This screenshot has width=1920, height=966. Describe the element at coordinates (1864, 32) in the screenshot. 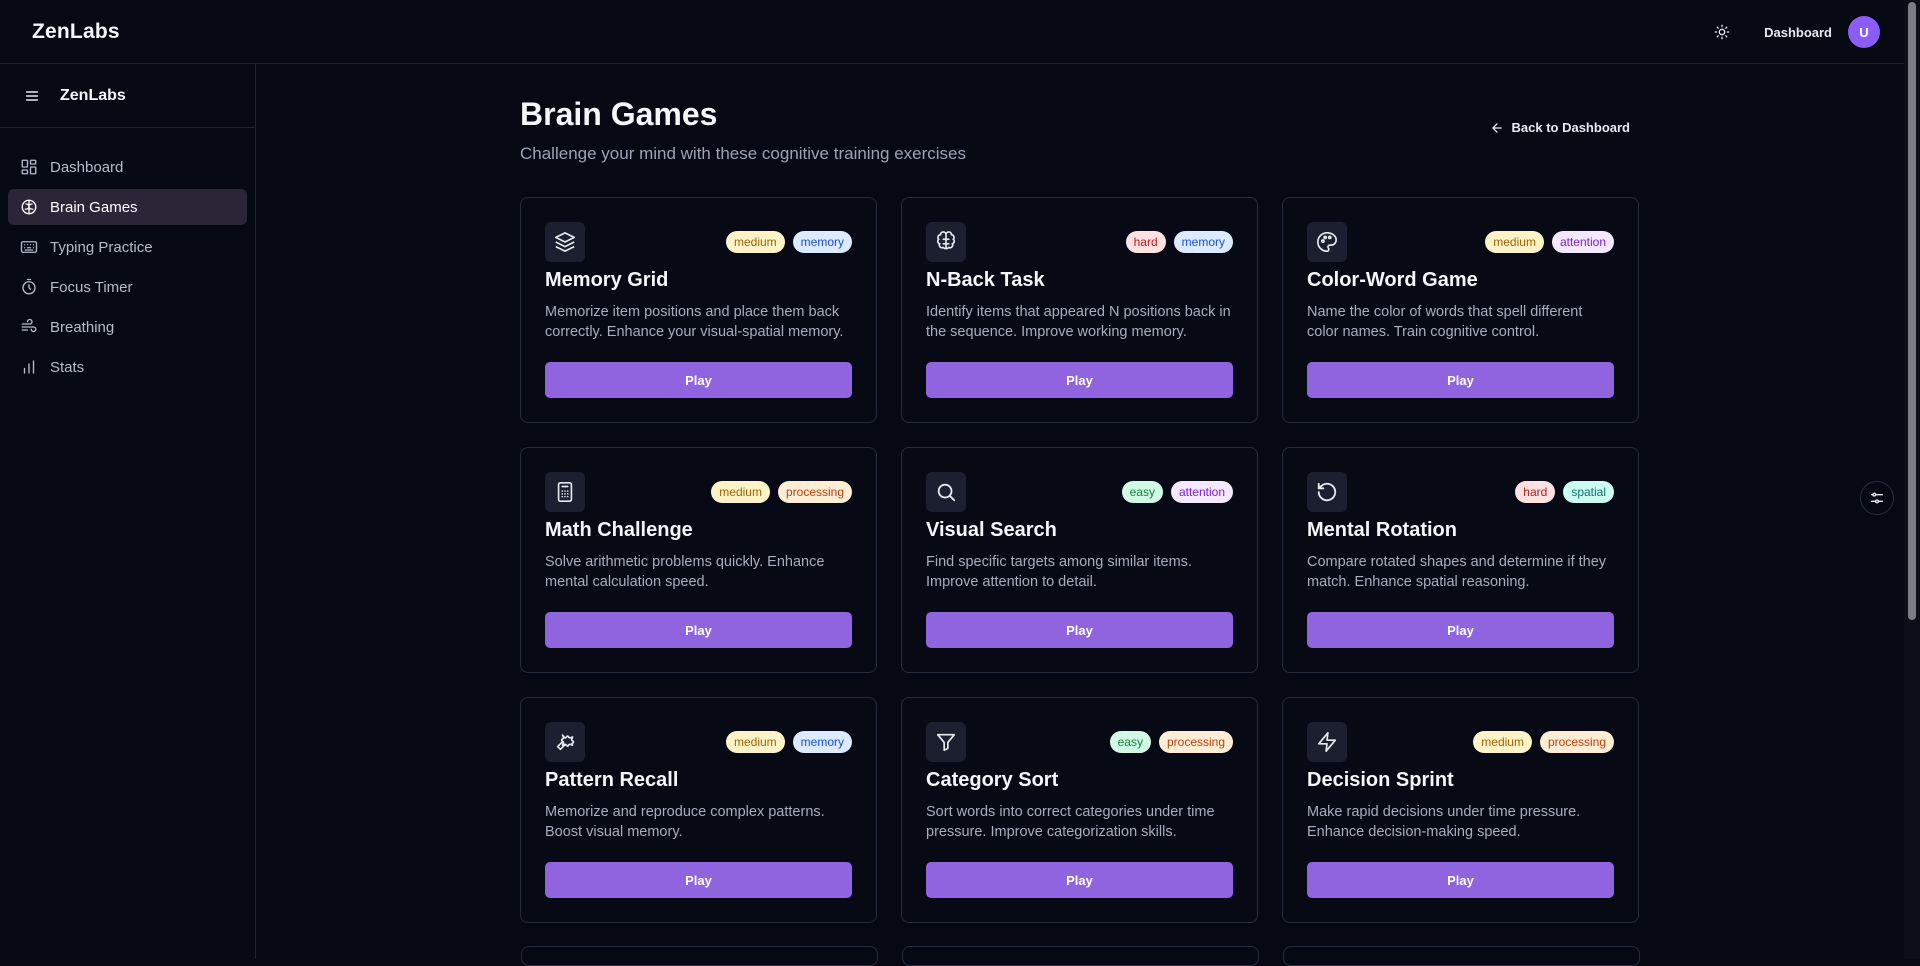

I see `user-avatar: U` at that location.